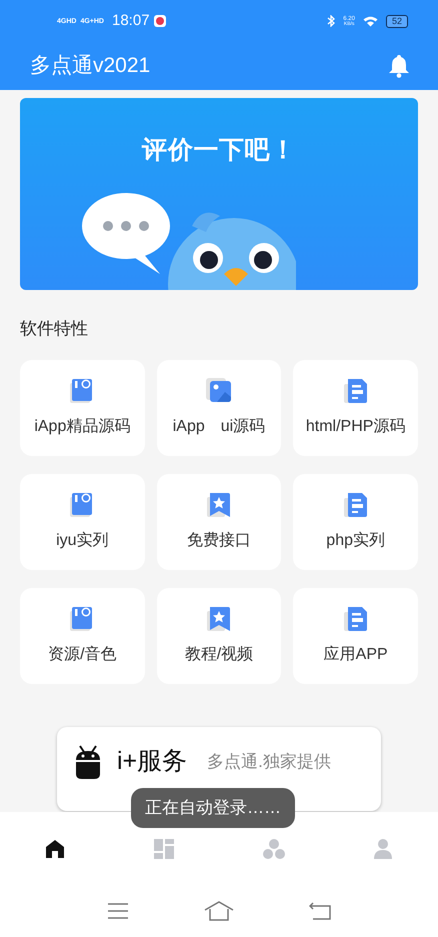 This screenshot has height=937, width=438. Describe the element at coordinates (82, 654) in the screenshot. I see `feature-label: 资源/音色` at that location.